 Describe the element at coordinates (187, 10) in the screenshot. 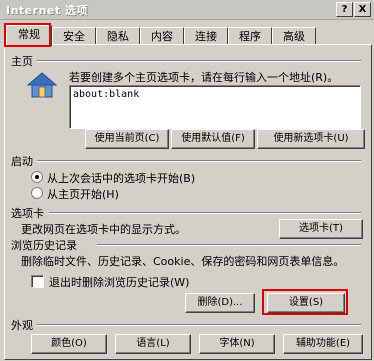

I see `title-bar: Internet 选项 ? X` at that location.